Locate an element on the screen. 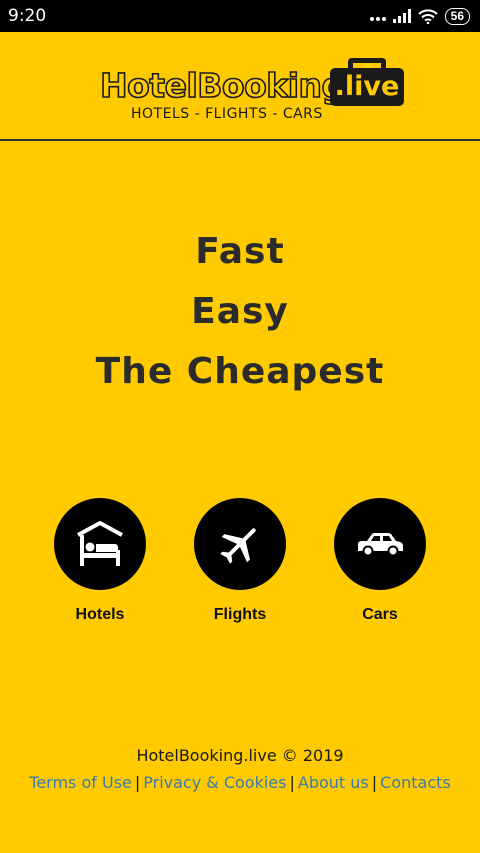 The width and height of the screenshot is (480, 853). cars-button: Cars is located at coordinates (380, 561).